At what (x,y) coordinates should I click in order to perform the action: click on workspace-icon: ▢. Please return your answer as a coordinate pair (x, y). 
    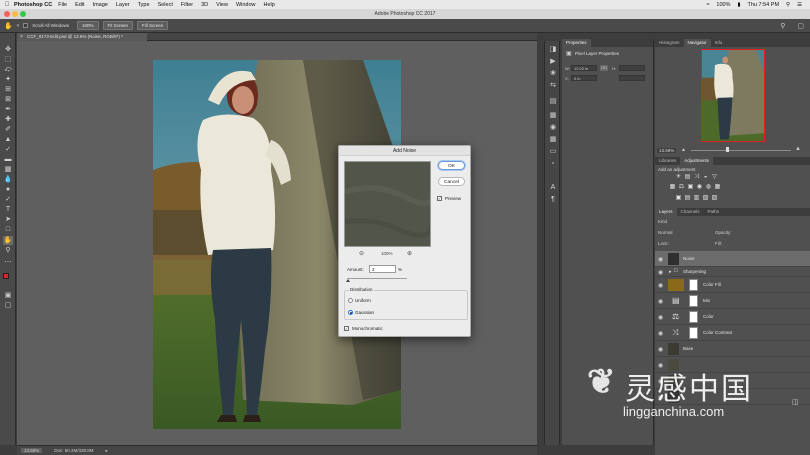
    Looking at the image, I should click on (800, 26).